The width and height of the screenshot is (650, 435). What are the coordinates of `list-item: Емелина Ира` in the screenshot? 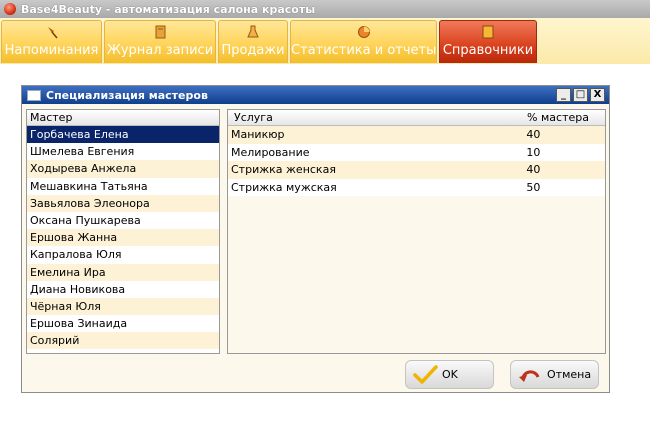 It's located at (123, 272).